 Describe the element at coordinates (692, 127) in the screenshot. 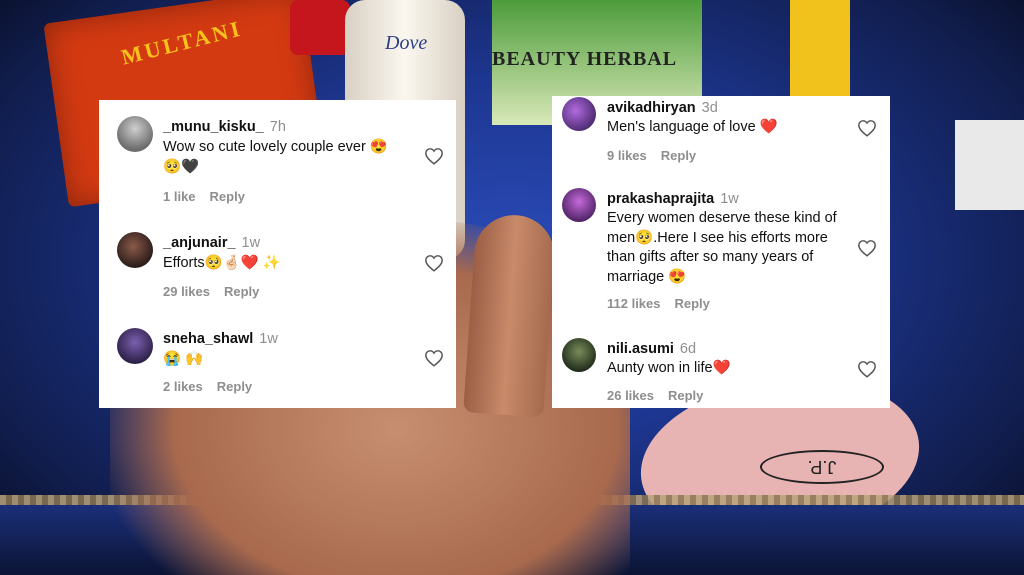

I see `comment-text: Men's language of love ❤️` at that location.